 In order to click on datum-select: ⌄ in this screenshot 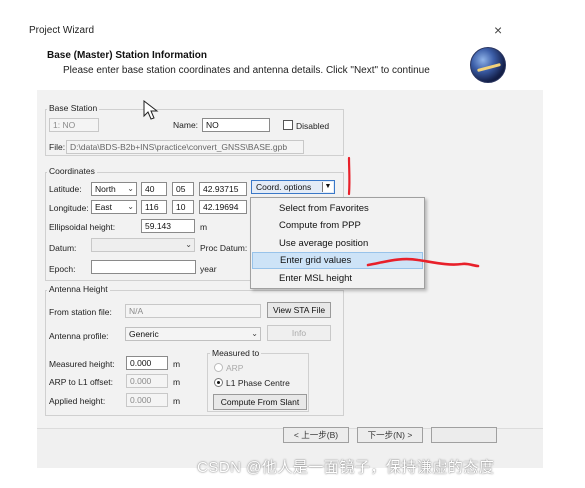, I will do `click(143, 245)`.